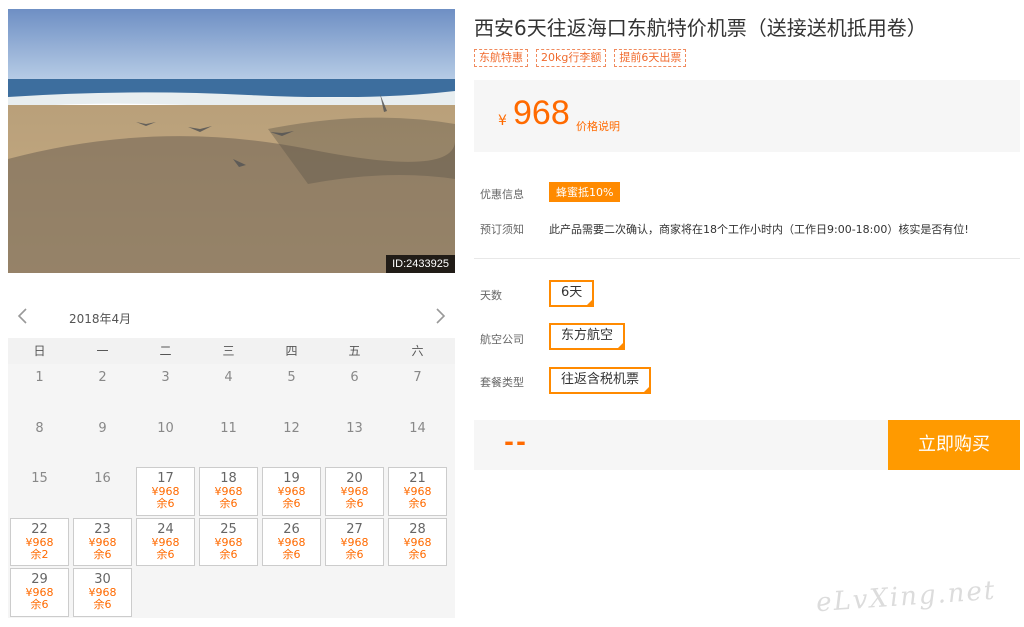  I want to click on airline-label: 航空公司, so click(502, 339).